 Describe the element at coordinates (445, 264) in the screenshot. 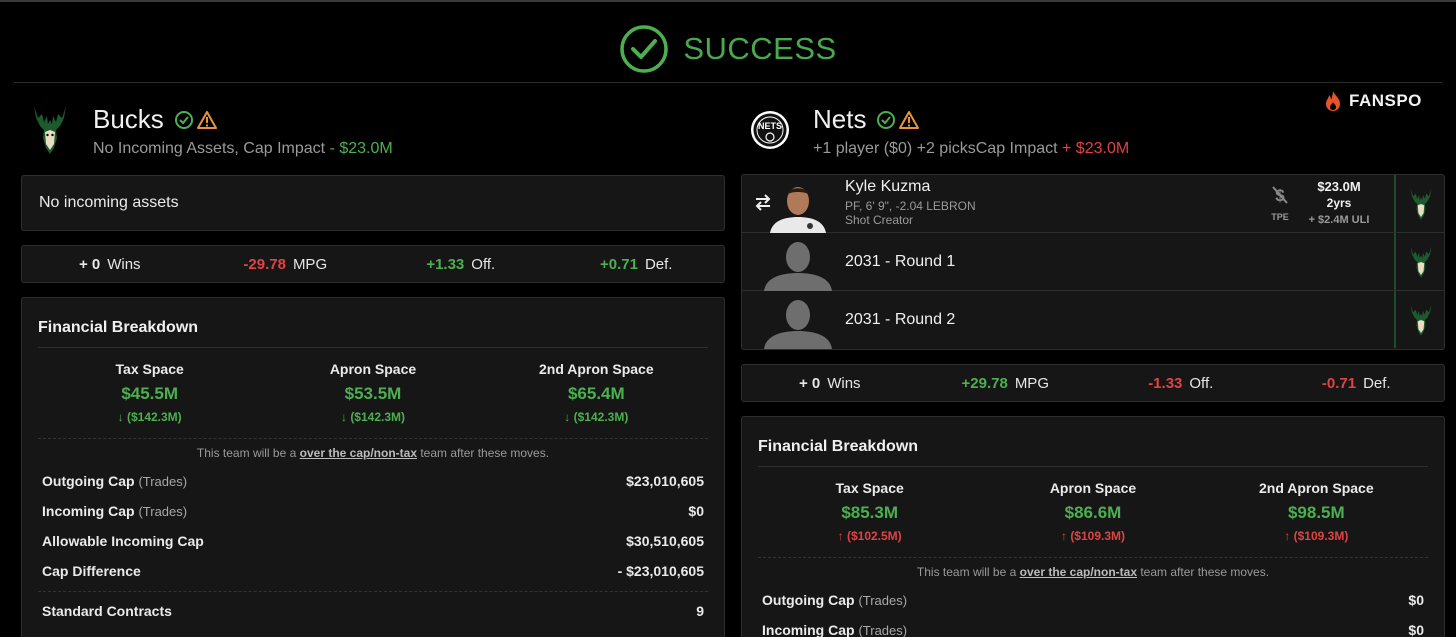

I see `off-value: +1.33` at that location.